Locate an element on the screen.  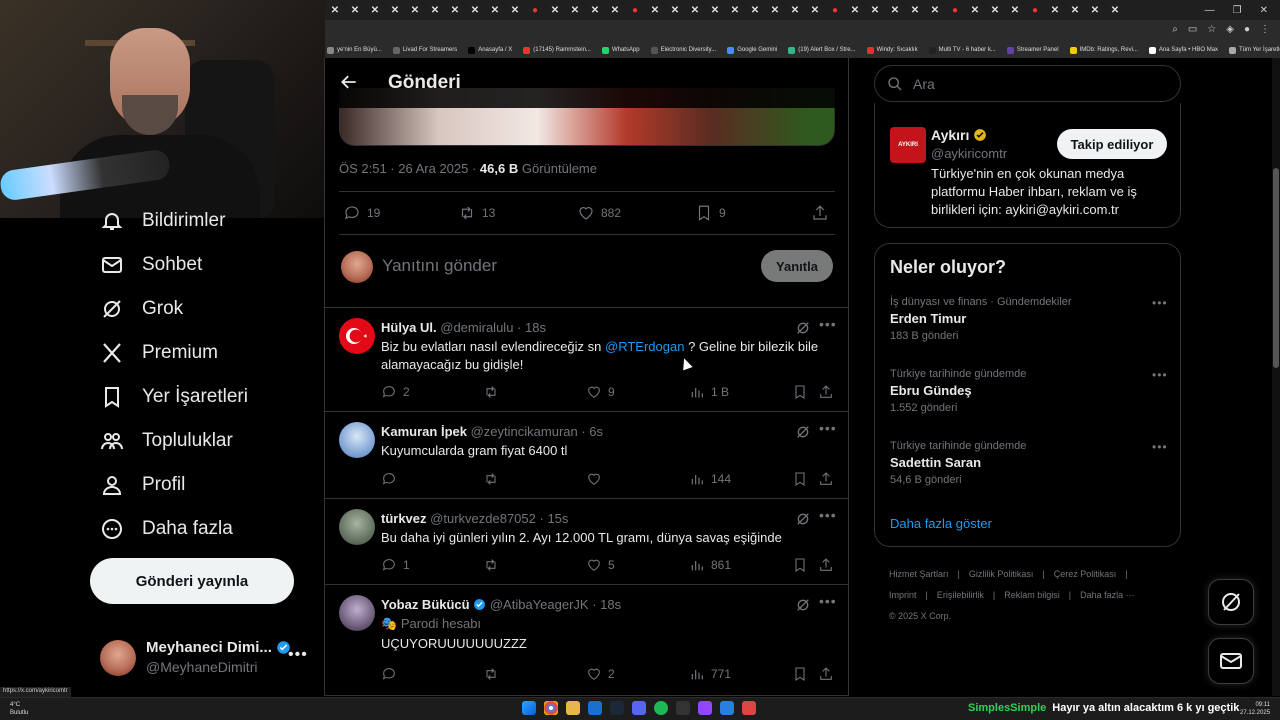
bookmark-item: Streamer Panel is located at coordinates (1032, 50).